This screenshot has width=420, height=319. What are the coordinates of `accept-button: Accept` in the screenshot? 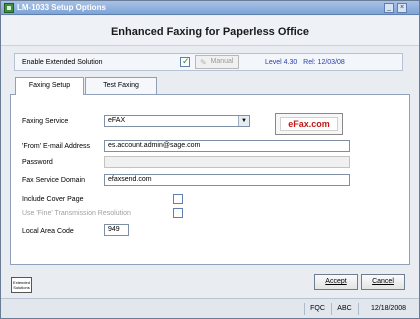 It's located at (336, 282).